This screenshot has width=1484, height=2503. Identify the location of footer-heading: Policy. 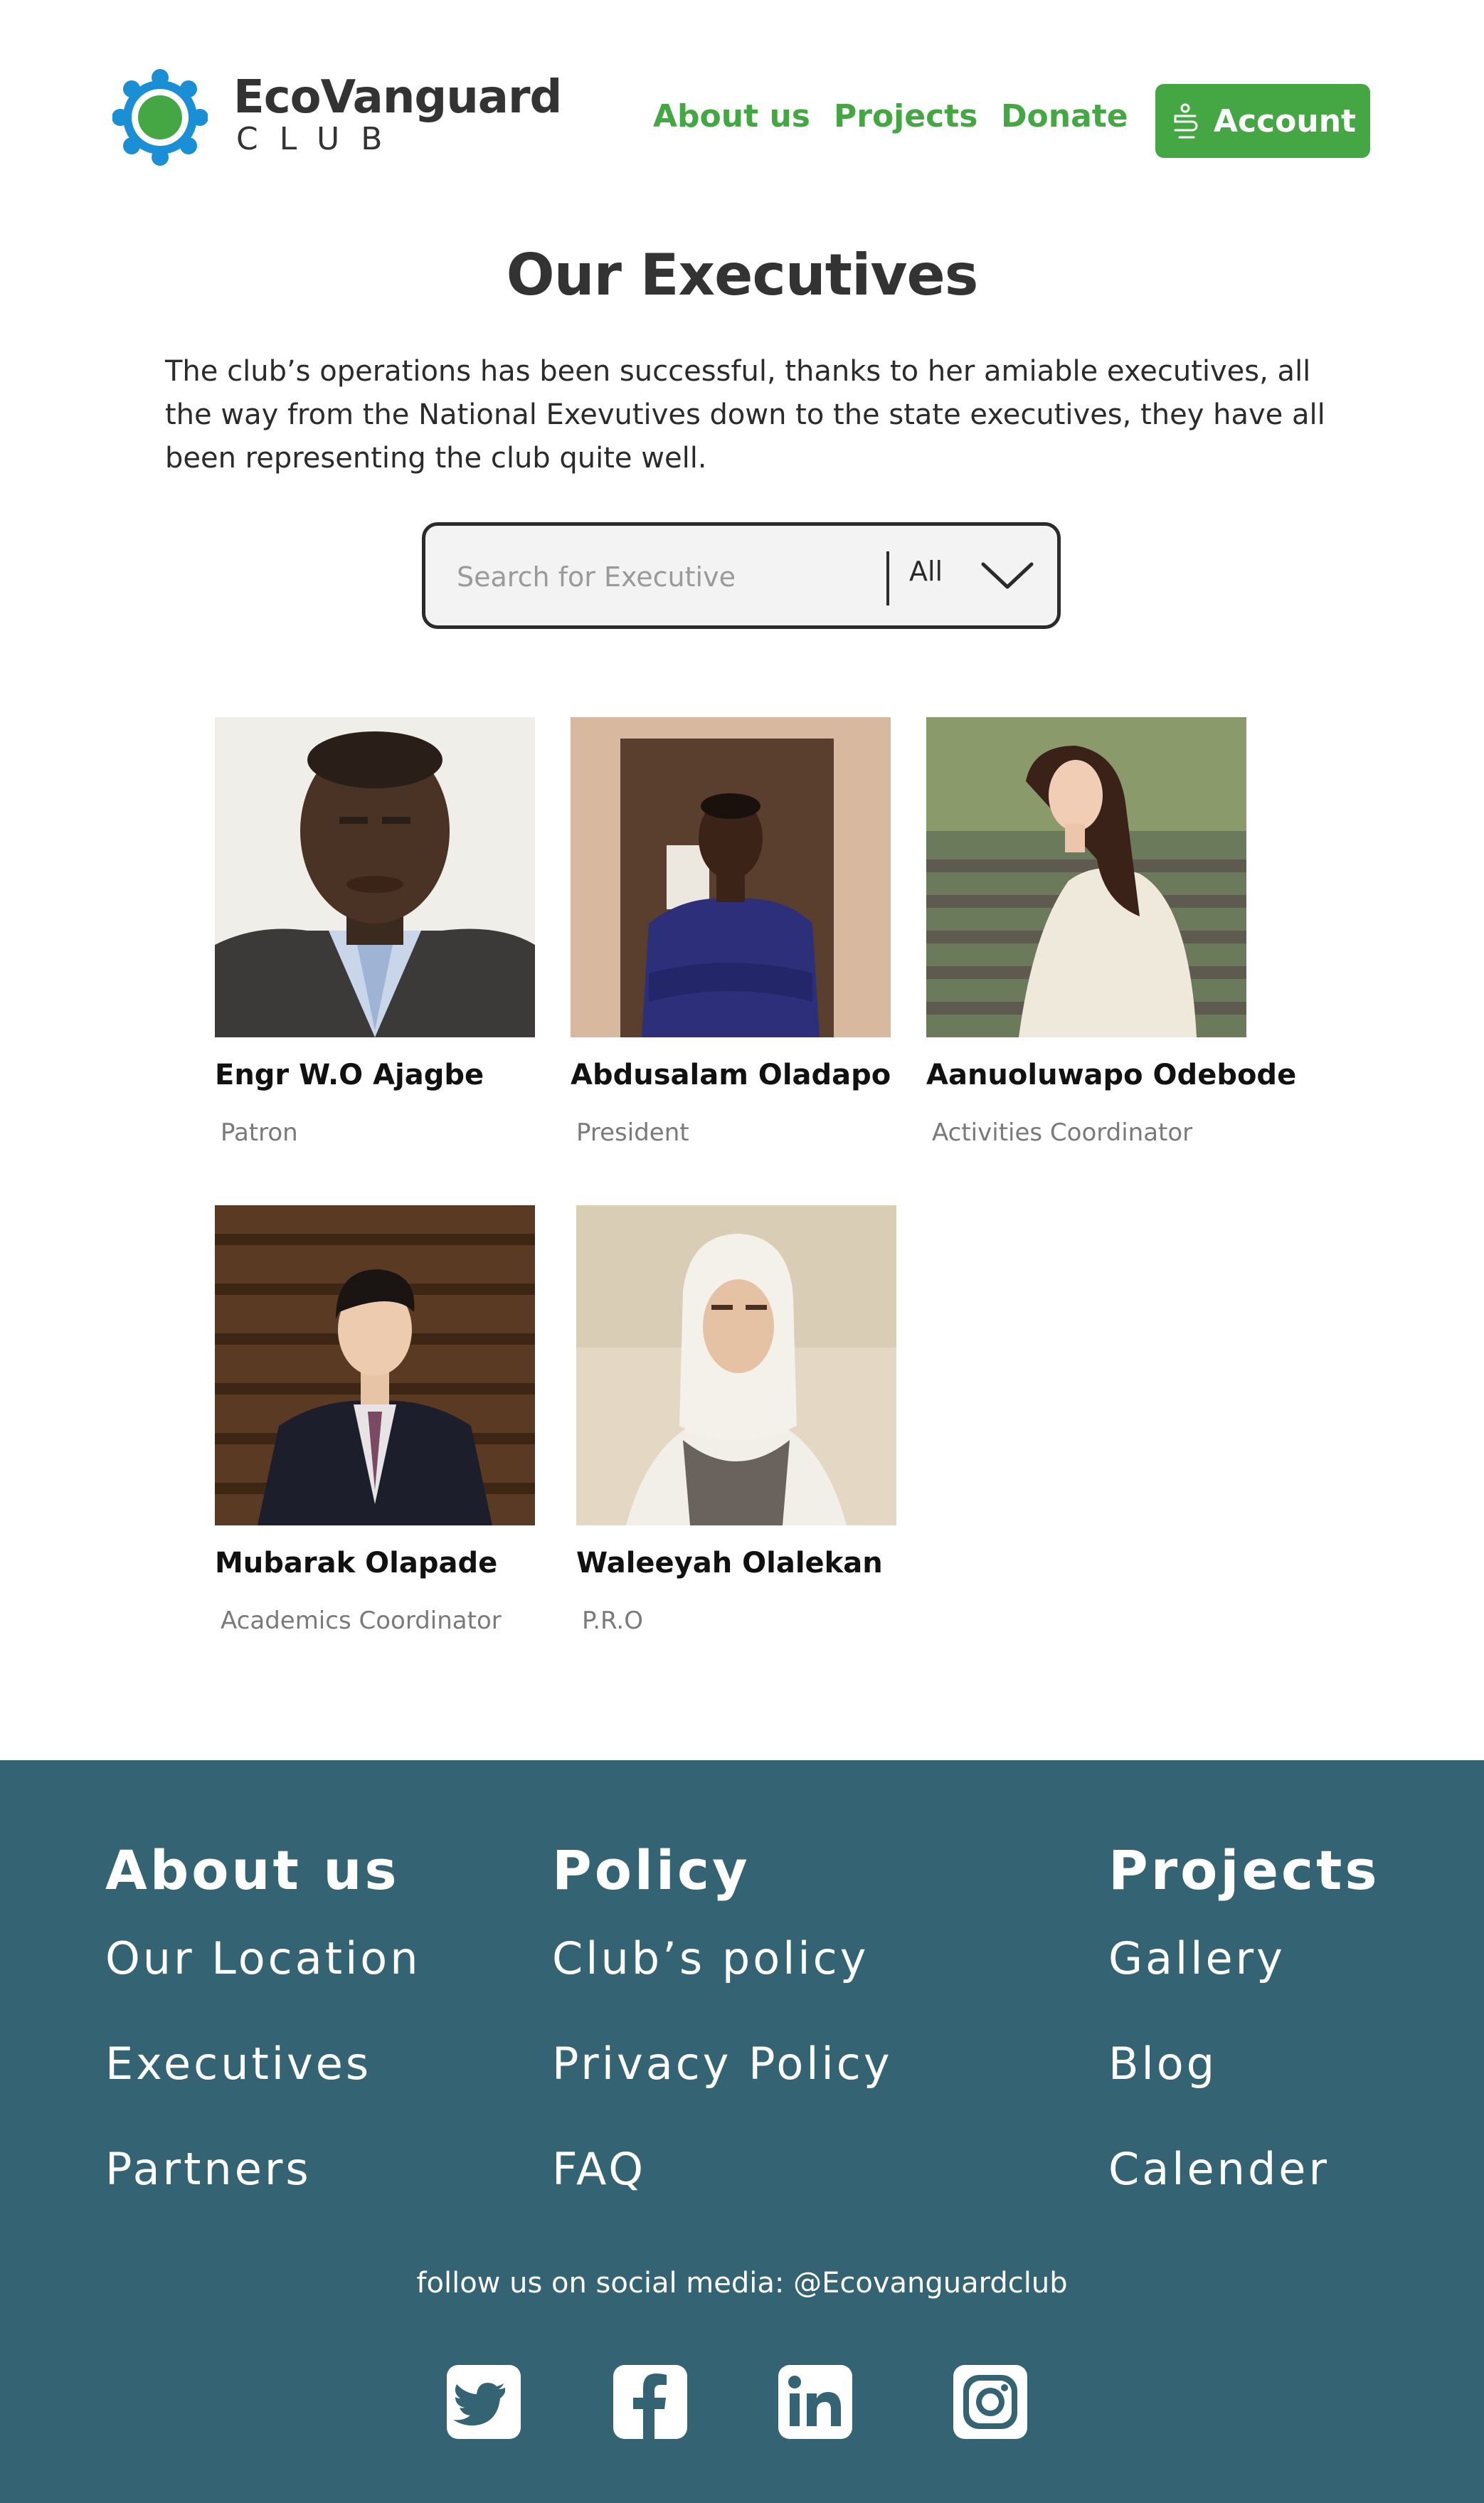
(651, 1870).